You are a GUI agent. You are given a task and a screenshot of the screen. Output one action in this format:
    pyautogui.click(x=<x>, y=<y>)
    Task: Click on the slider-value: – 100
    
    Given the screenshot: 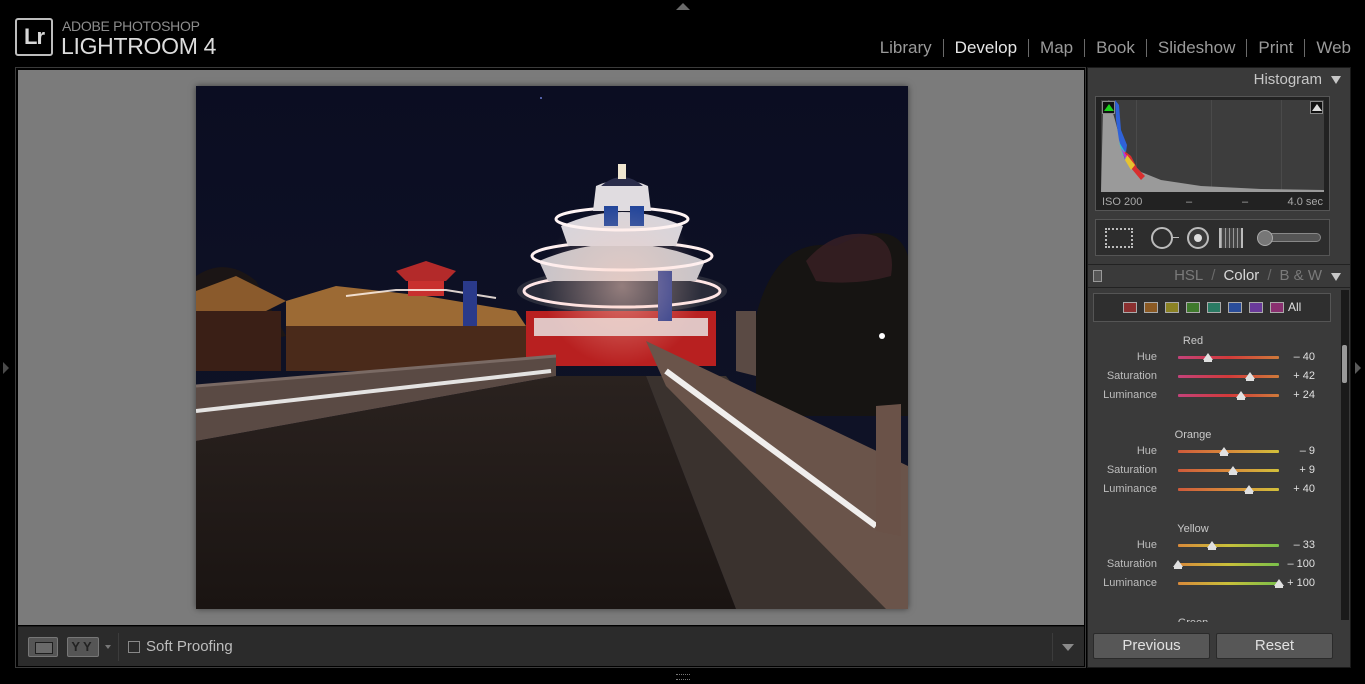 What is the action you would take?
    pyautogui.click(x=1301, y=564)
    